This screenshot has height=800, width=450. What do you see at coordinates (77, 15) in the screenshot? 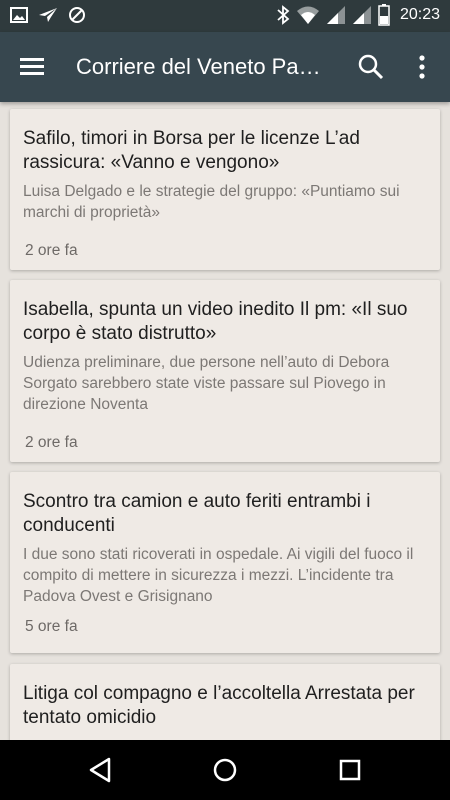
I see `blocked-icon` at bounding box center [77, 15].